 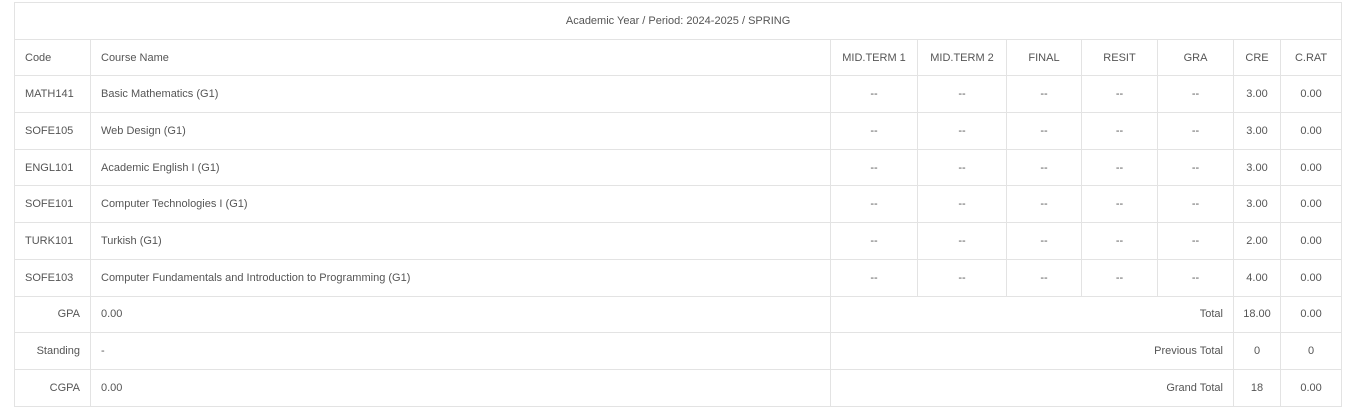 I want to click on course-code: SOFE105, so click(x=52, y=131).